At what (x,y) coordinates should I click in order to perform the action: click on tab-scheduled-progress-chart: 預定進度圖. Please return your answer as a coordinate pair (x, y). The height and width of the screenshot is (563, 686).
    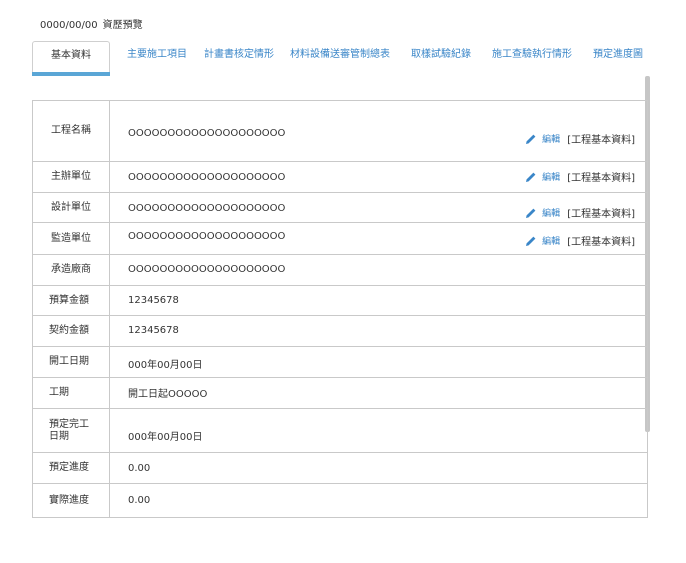
    Looking at the image, I should click on (618, 56).